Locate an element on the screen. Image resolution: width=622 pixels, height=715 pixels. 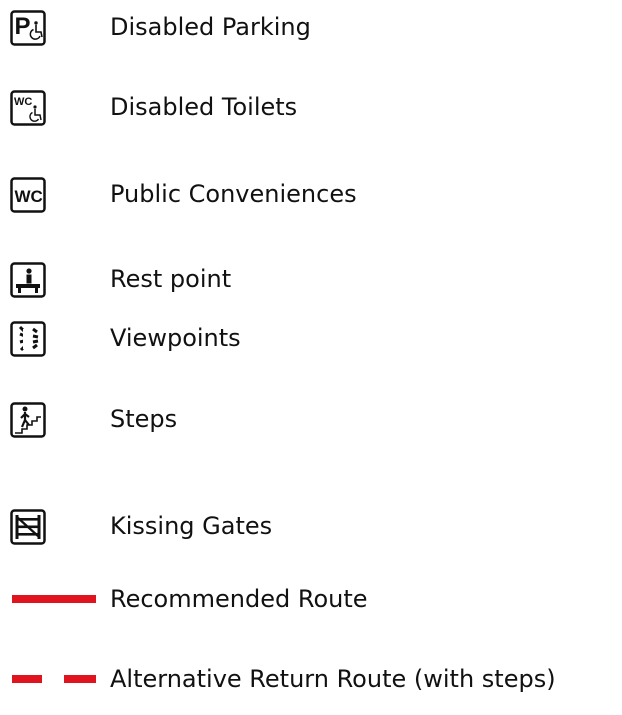
legend-label-kissing-gates: Kissing Gates is located at coordinates (191, 526).